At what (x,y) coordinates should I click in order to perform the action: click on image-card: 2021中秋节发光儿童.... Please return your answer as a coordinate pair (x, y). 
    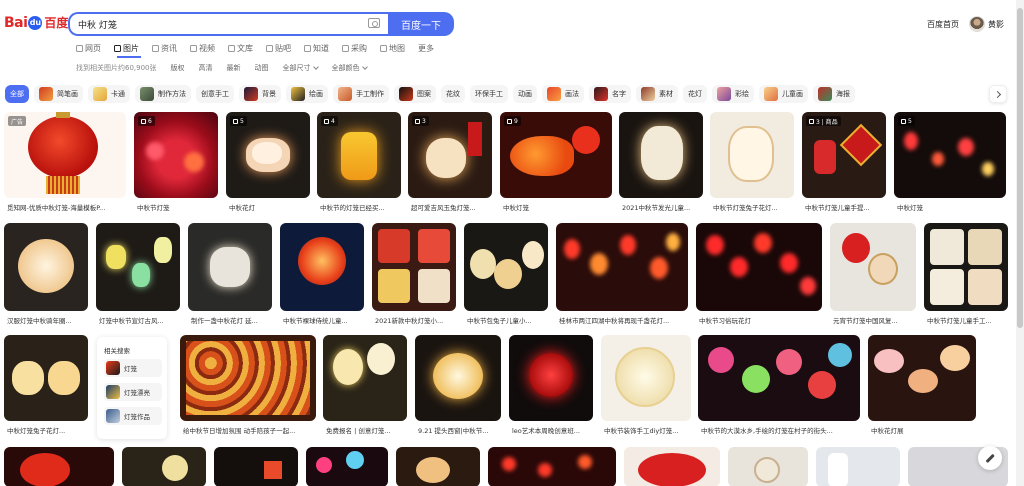
    Looking at the image, I should click on (661, 162).